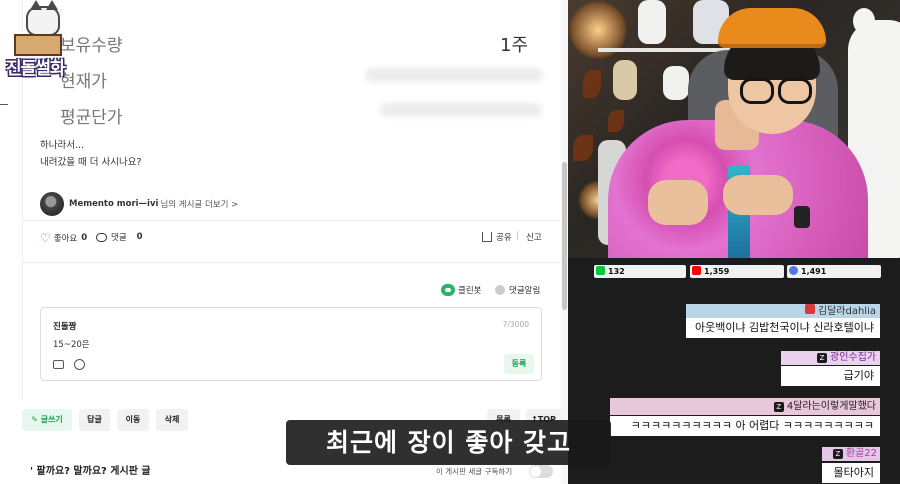 This screenshot has width=900, height=484. I want to click on youtube-viewers: 1,359, so click(737, 271).